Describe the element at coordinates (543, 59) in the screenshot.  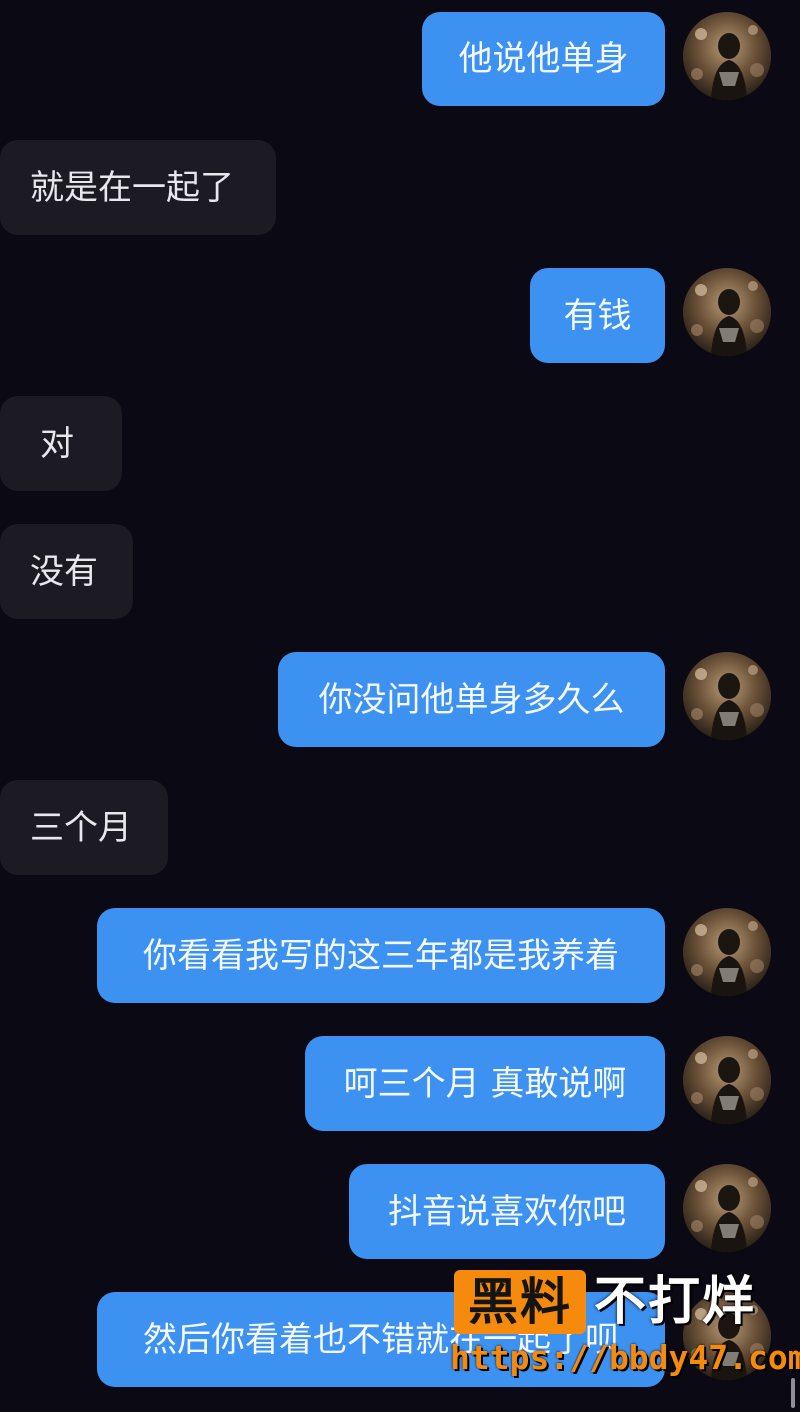
I see `message-bubble: 他说他单身` at that location.